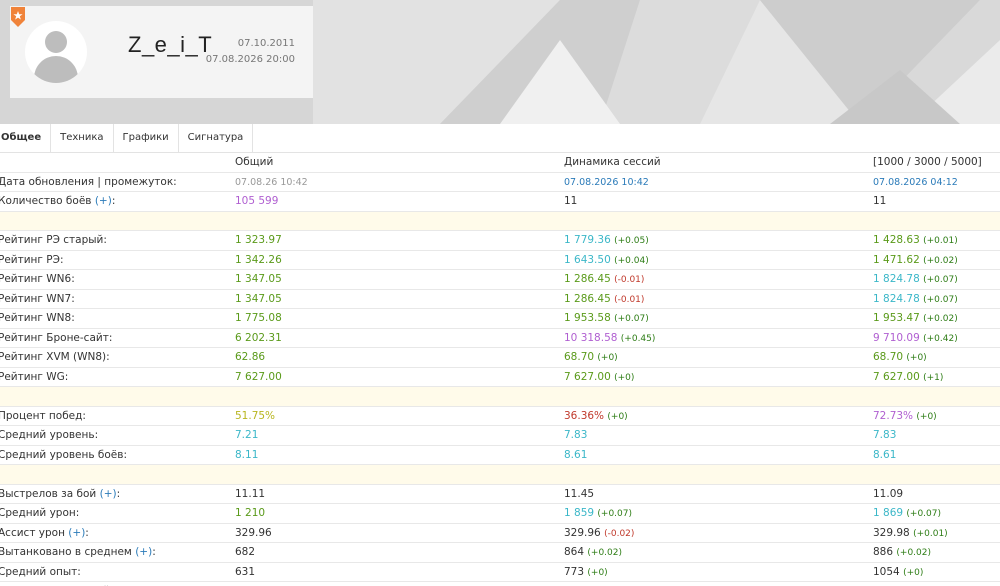 The image size is (1000, 586). I want to click on avatar, so click(56, 52).